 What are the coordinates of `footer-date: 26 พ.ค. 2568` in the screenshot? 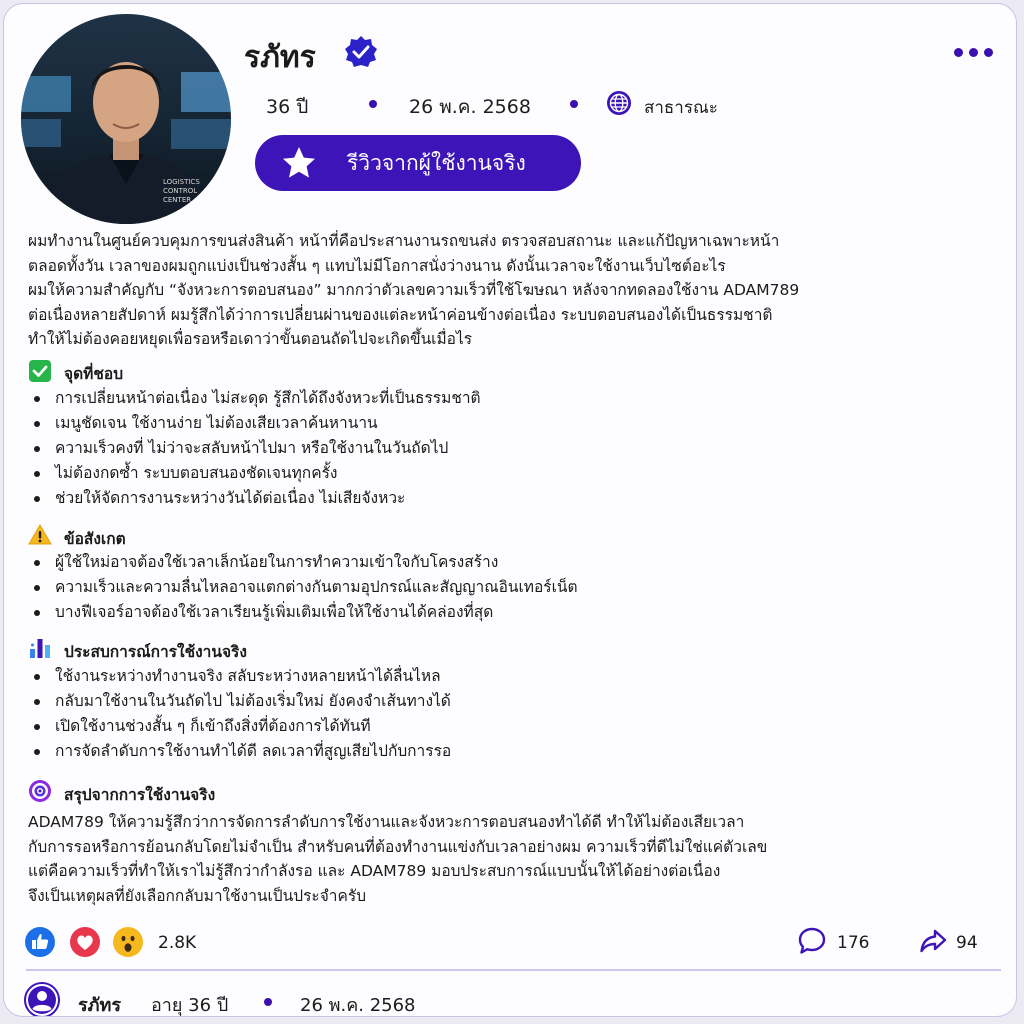 It's located at (358, 1005).